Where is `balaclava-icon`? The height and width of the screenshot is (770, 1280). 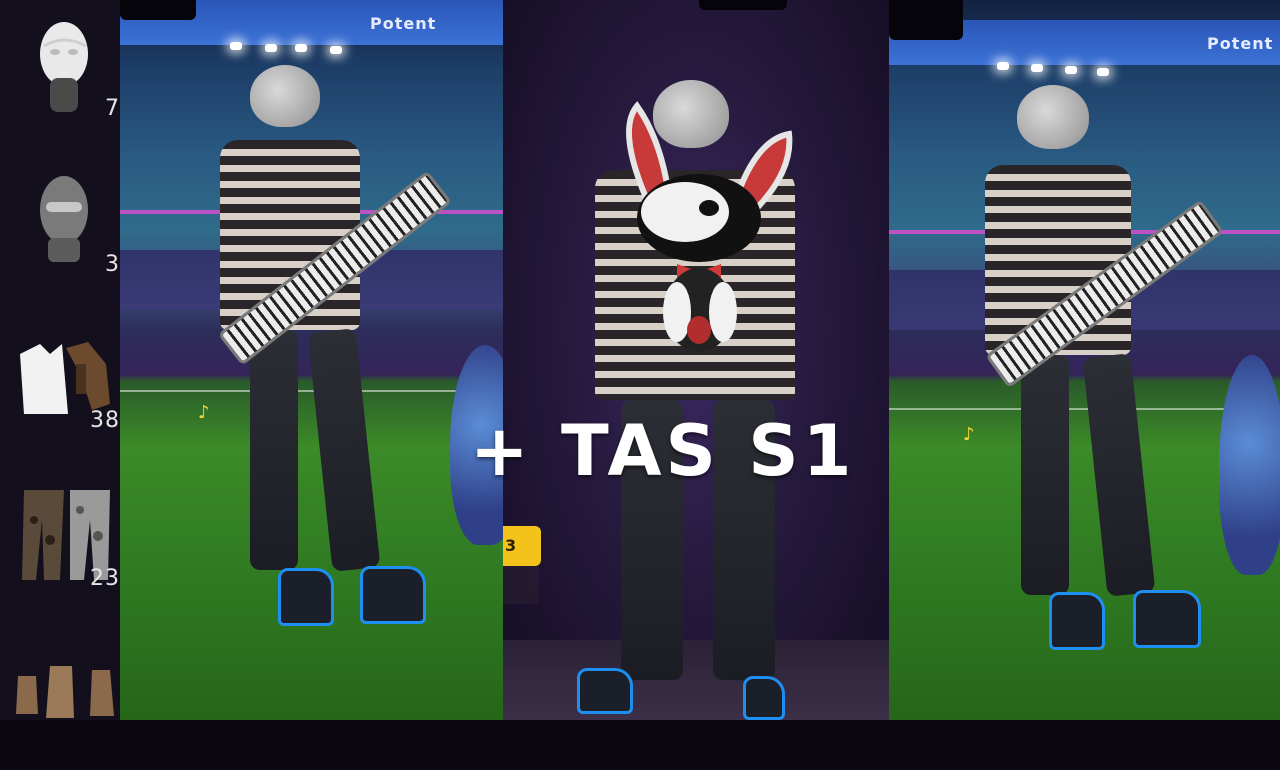 balaclava-icon is located at coordinates (64, 219).